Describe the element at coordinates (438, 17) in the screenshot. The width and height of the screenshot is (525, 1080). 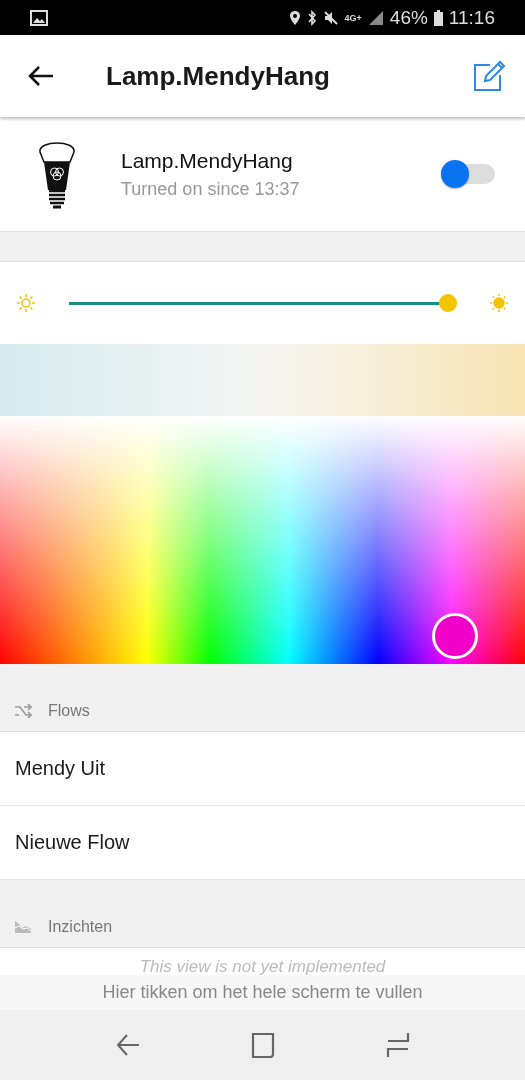
I see `battery-icon` at that location.